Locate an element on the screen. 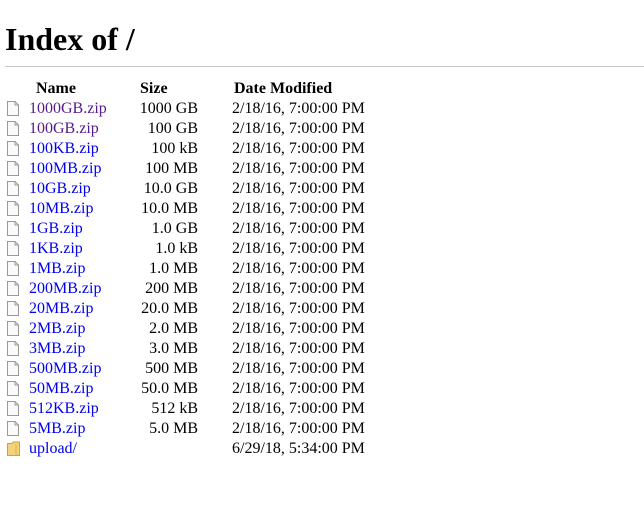 The image size is (644, 531). file-size: 2.0 MB is located at coordinates (173, 328).